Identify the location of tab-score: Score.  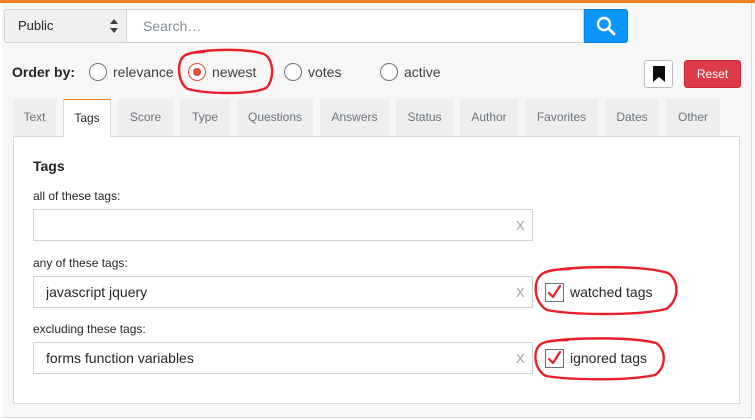
(145, 117).